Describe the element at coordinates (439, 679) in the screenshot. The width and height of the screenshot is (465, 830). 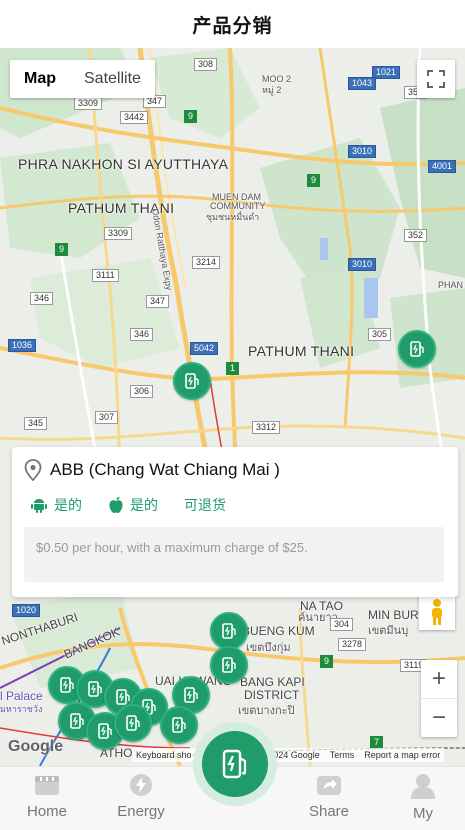
I see `zoom-in-button: +` at that location.